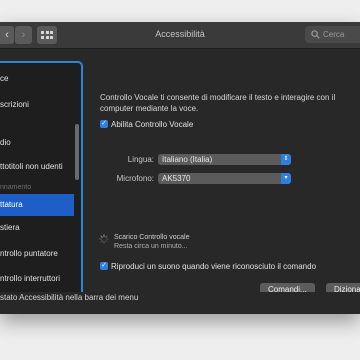 Image resolution: width=360 pixels, height=360 pixels. What do you see at coordinates (69, 297) in the screenshot?
I see `footer-status-label: stato Accessibilità nella barra dei menu` at bounding box center [69, 297].